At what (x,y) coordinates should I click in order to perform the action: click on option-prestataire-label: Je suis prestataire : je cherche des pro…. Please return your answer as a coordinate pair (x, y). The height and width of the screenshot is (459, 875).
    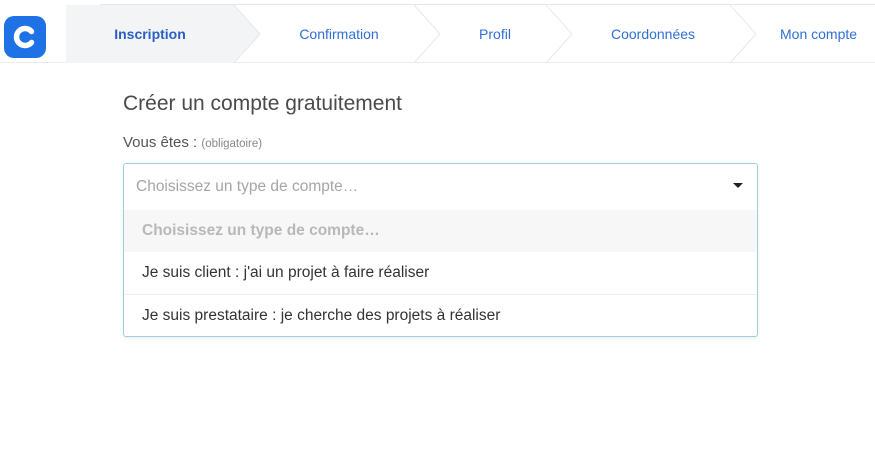
    Looking at the image, I should click on (321, 315).